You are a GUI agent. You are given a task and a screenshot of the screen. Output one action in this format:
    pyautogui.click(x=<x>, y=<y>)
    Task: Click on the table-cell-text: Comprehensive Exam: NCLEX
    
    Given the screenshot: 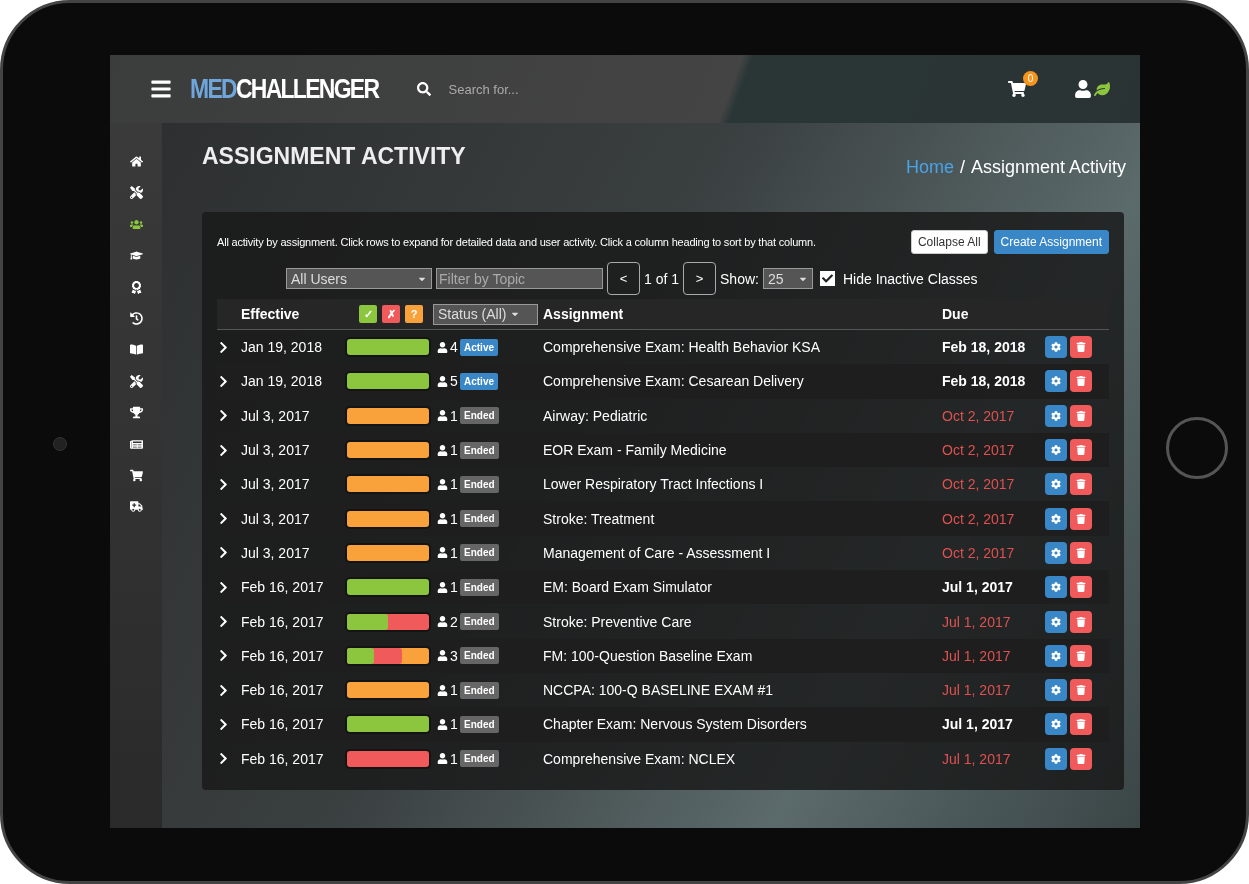 What is the action you would take?
    pyautogui.click(x=640, y=758)
    